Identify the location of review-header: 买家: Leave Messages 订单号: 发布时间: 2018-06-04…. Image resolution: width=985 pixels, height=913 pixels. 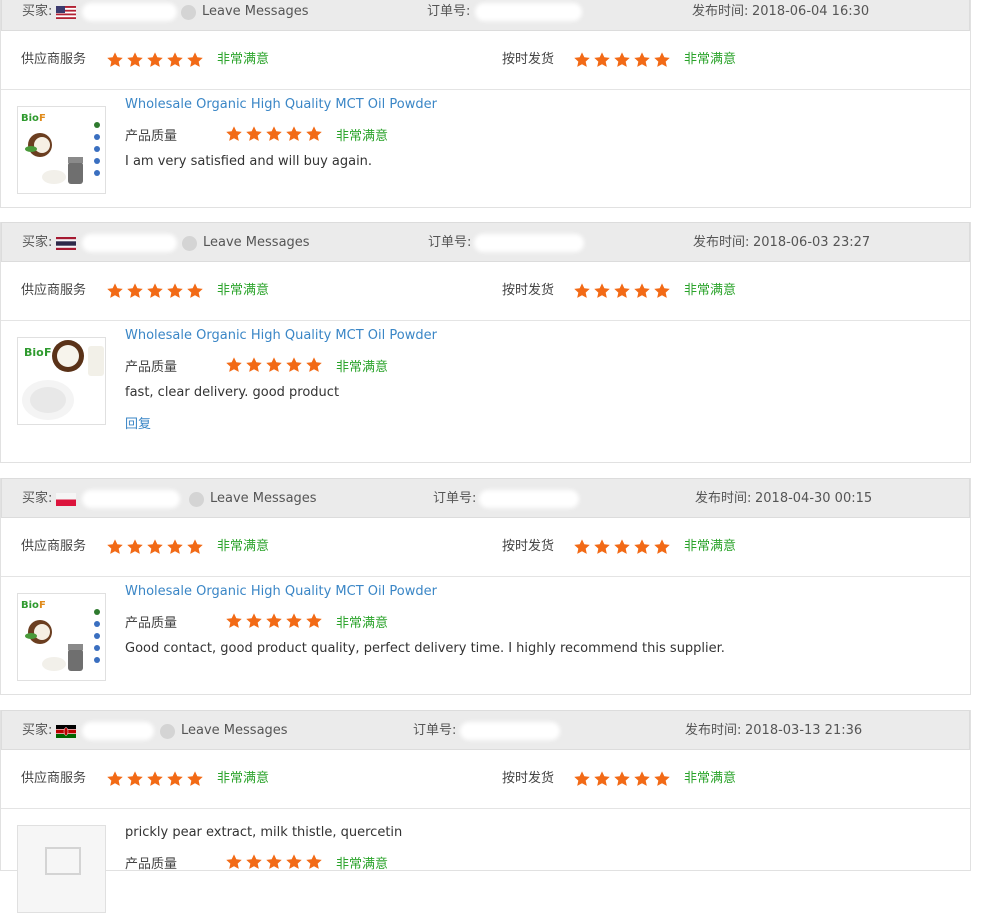
(485, 15).